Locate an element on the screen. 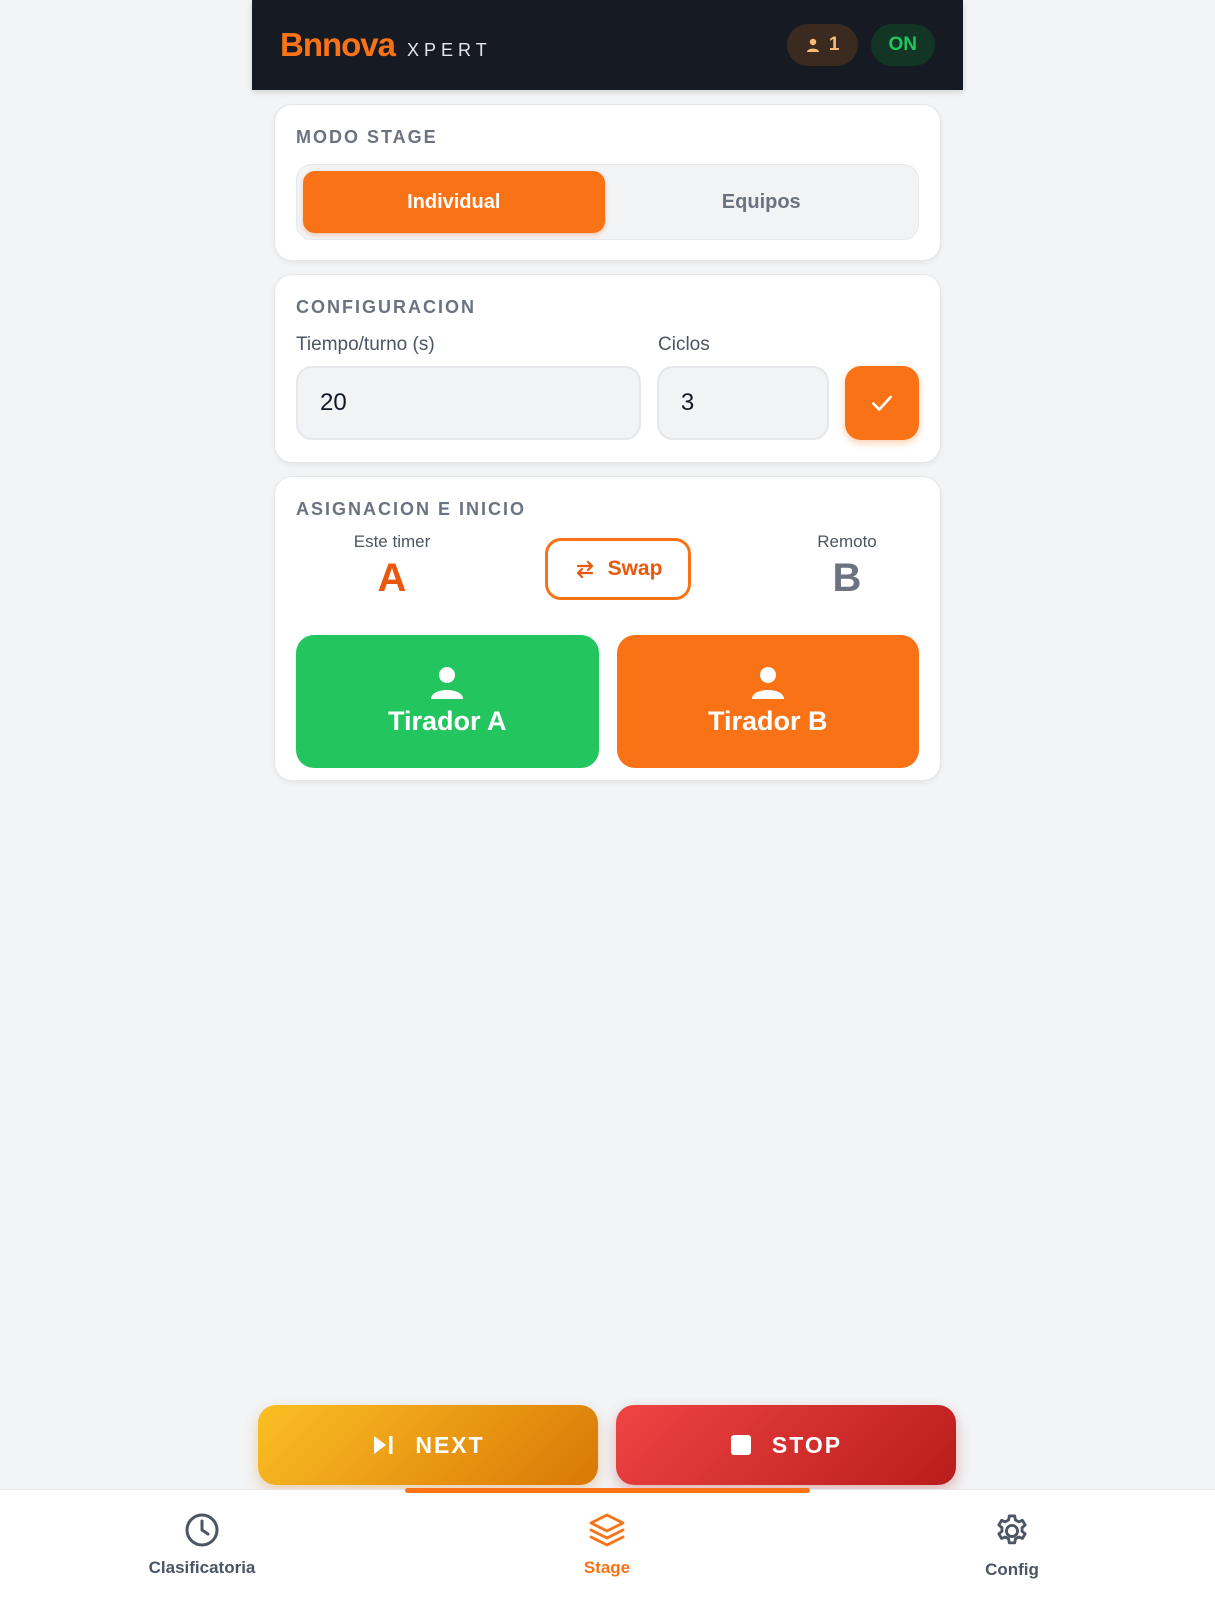 Image resolution: width=1215 pixels, height=1600 pixels. active-tab-indicator is located at coordinates (607, 1490).